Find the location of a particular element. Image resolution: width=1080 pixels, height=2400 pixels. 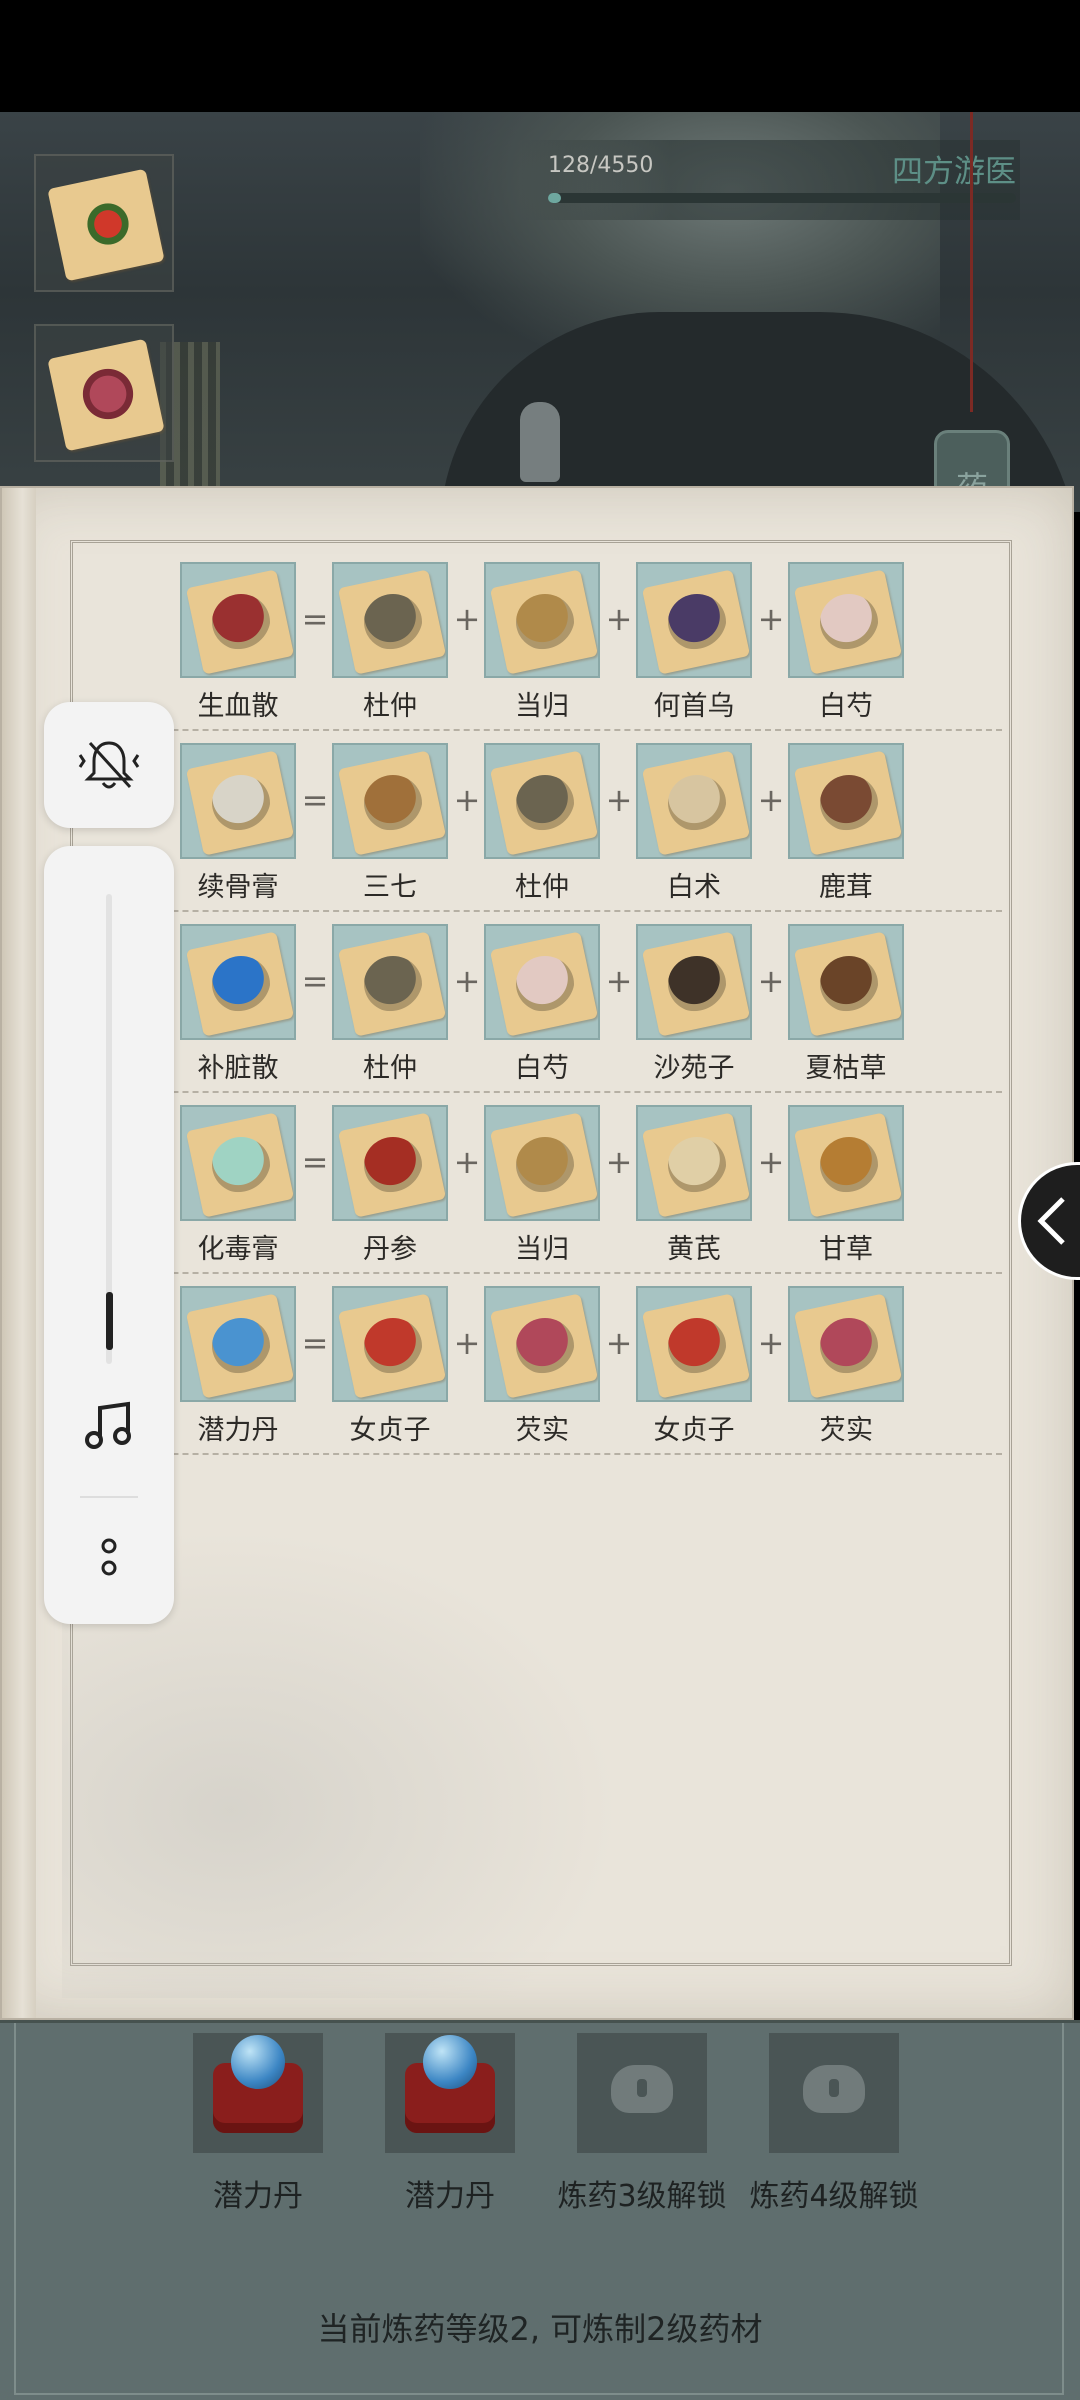

recipe-ingredient: 何首乌 is located at coordinates (694, 642).